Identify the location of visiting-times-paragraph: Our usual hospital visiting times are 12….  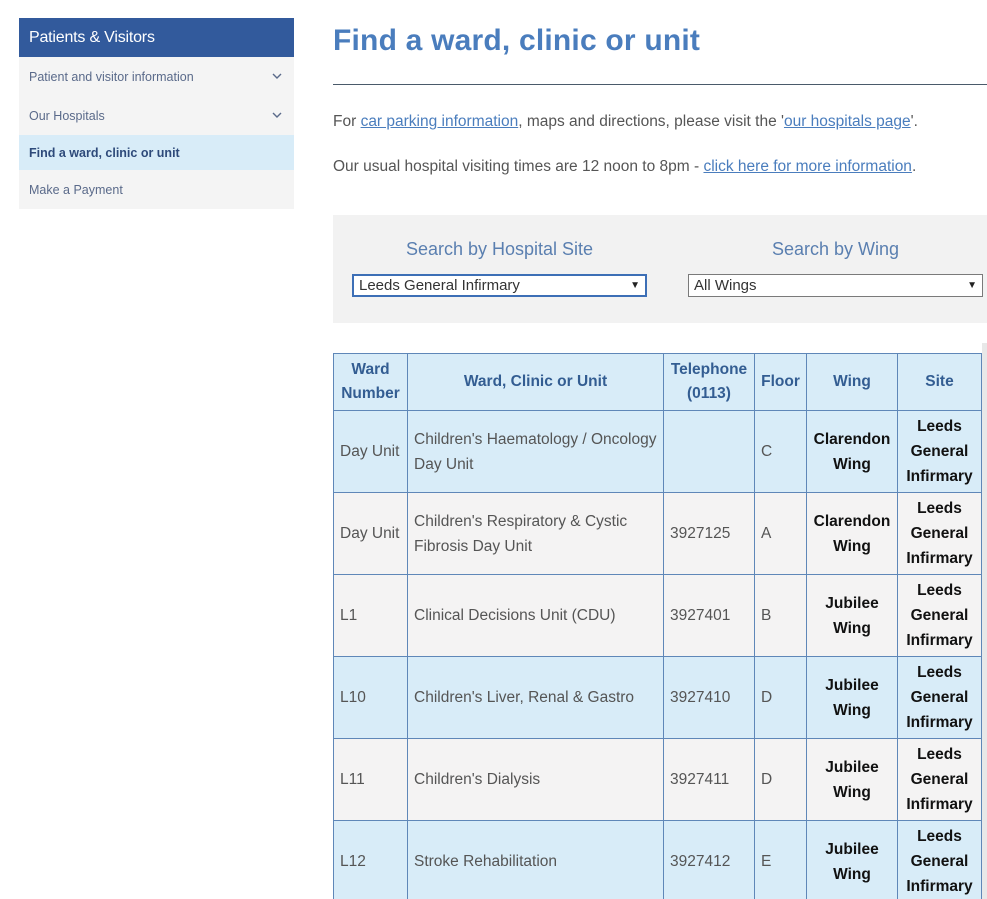
(624, 167).